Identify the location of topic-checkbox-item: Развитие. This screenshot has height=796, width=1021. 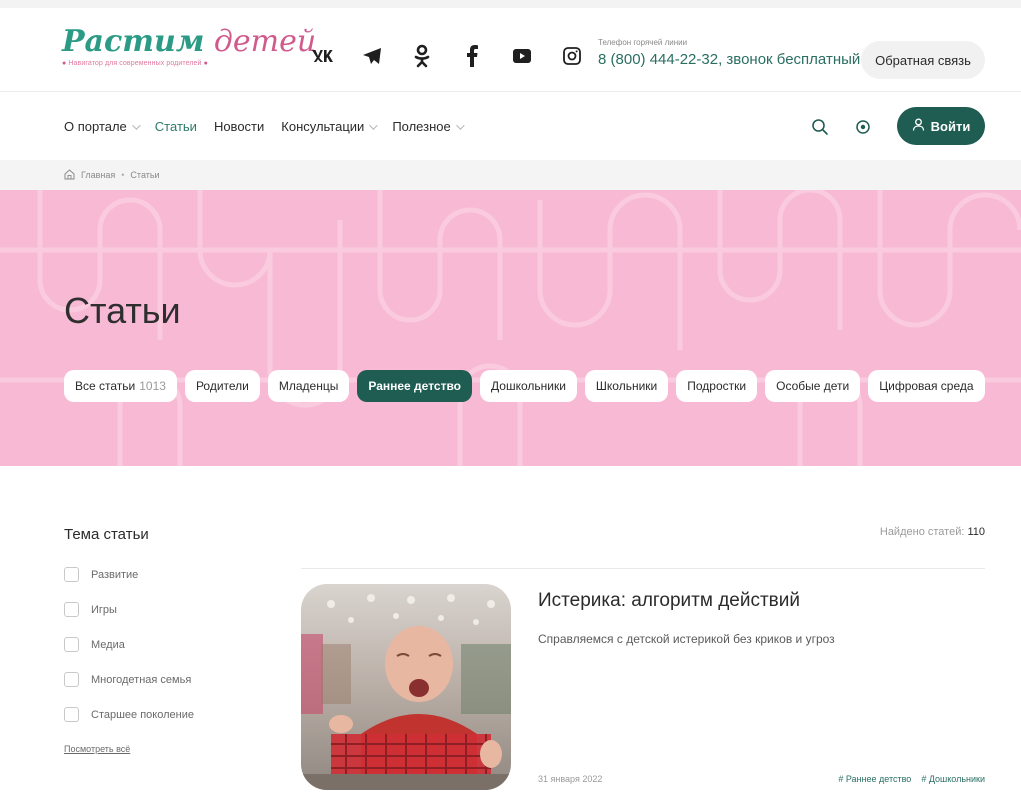
(164, 574).